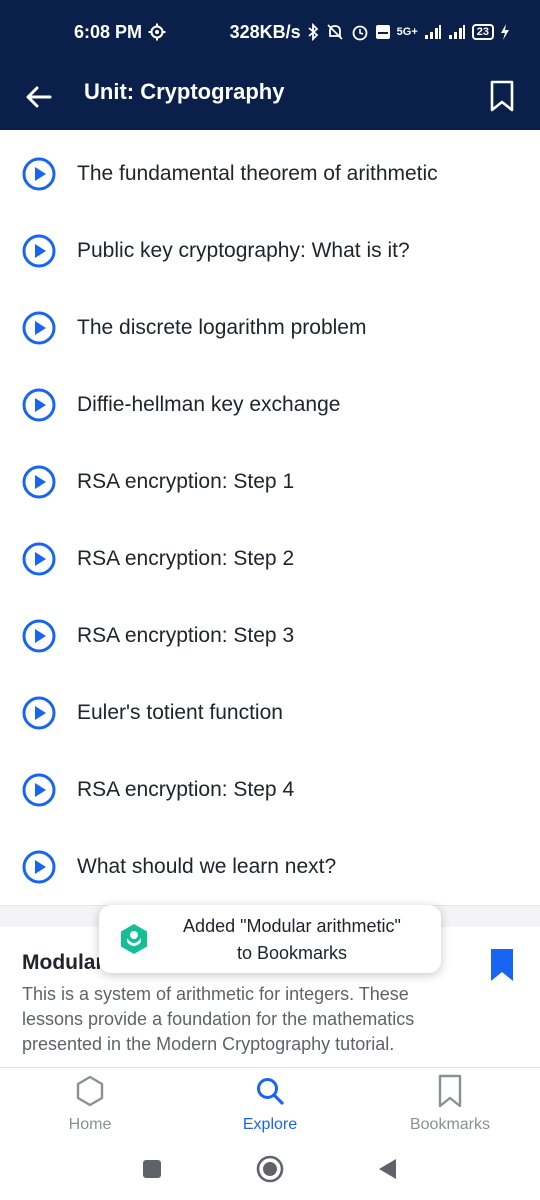  Describe the element at coordinates (360, 33) in the screenshot. I see `alarm-icon` at that location.